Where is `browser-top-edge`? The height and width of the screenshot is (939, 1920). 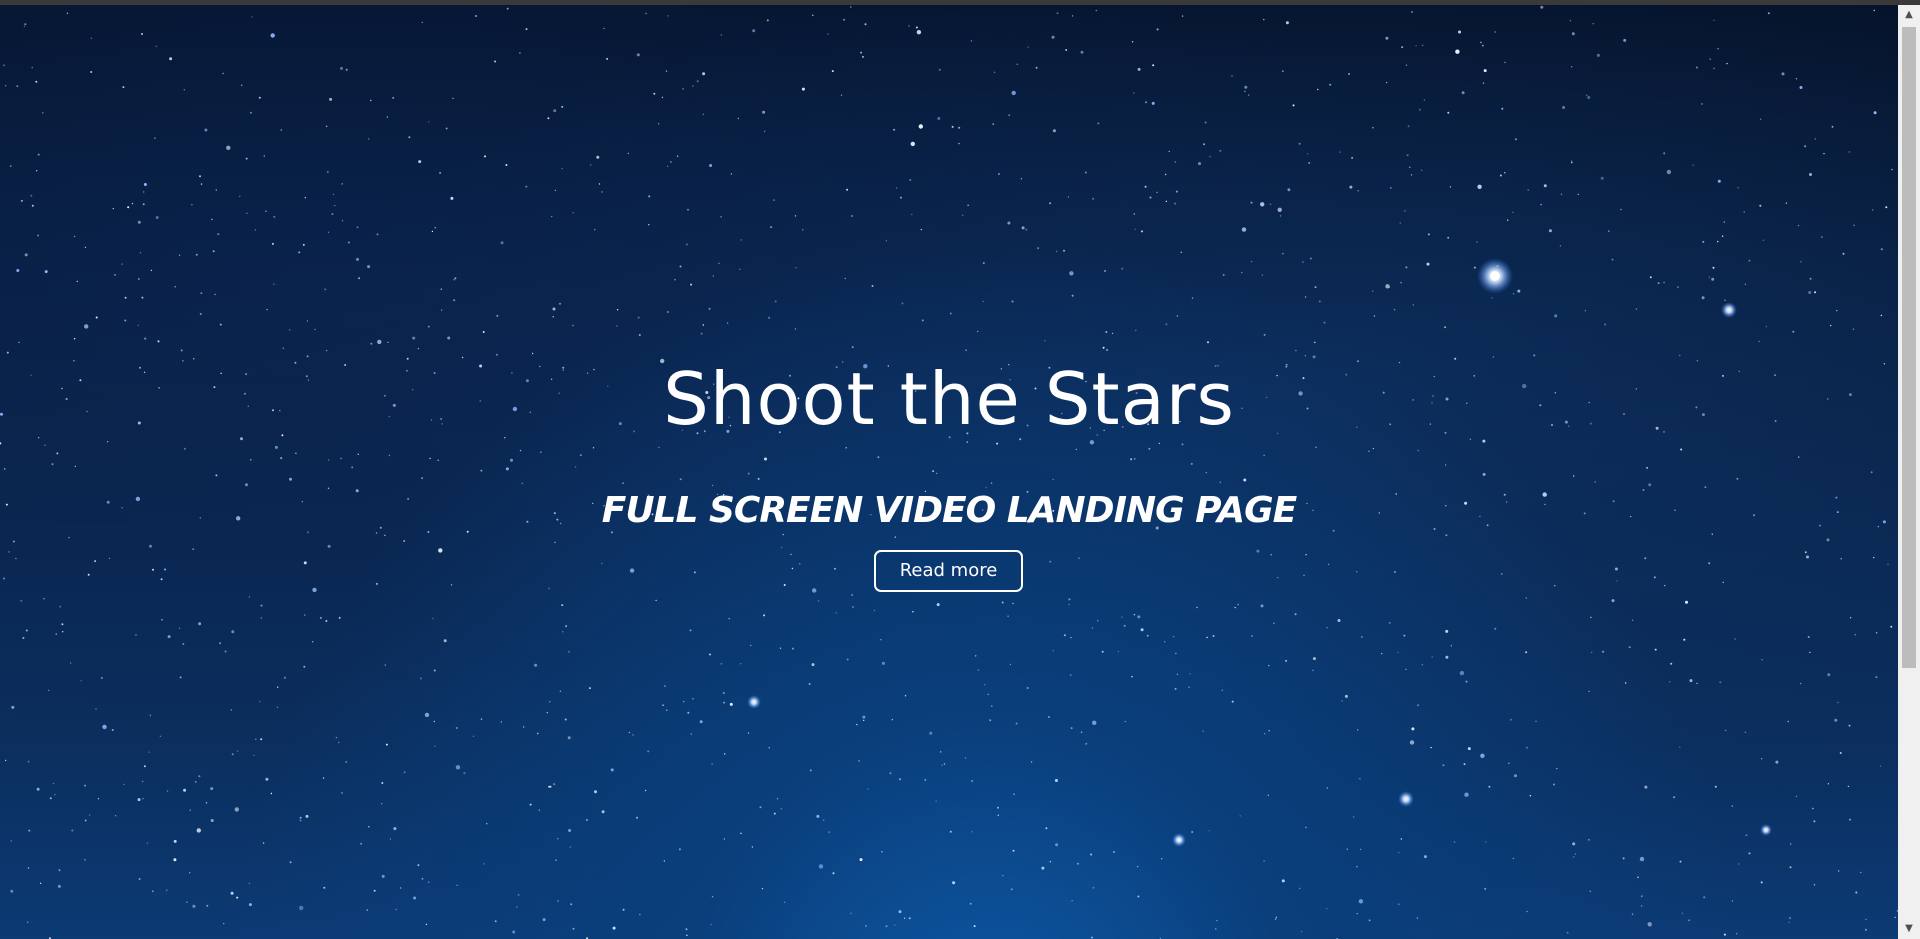 browser-top-edge is located at coordinates (960, 2).